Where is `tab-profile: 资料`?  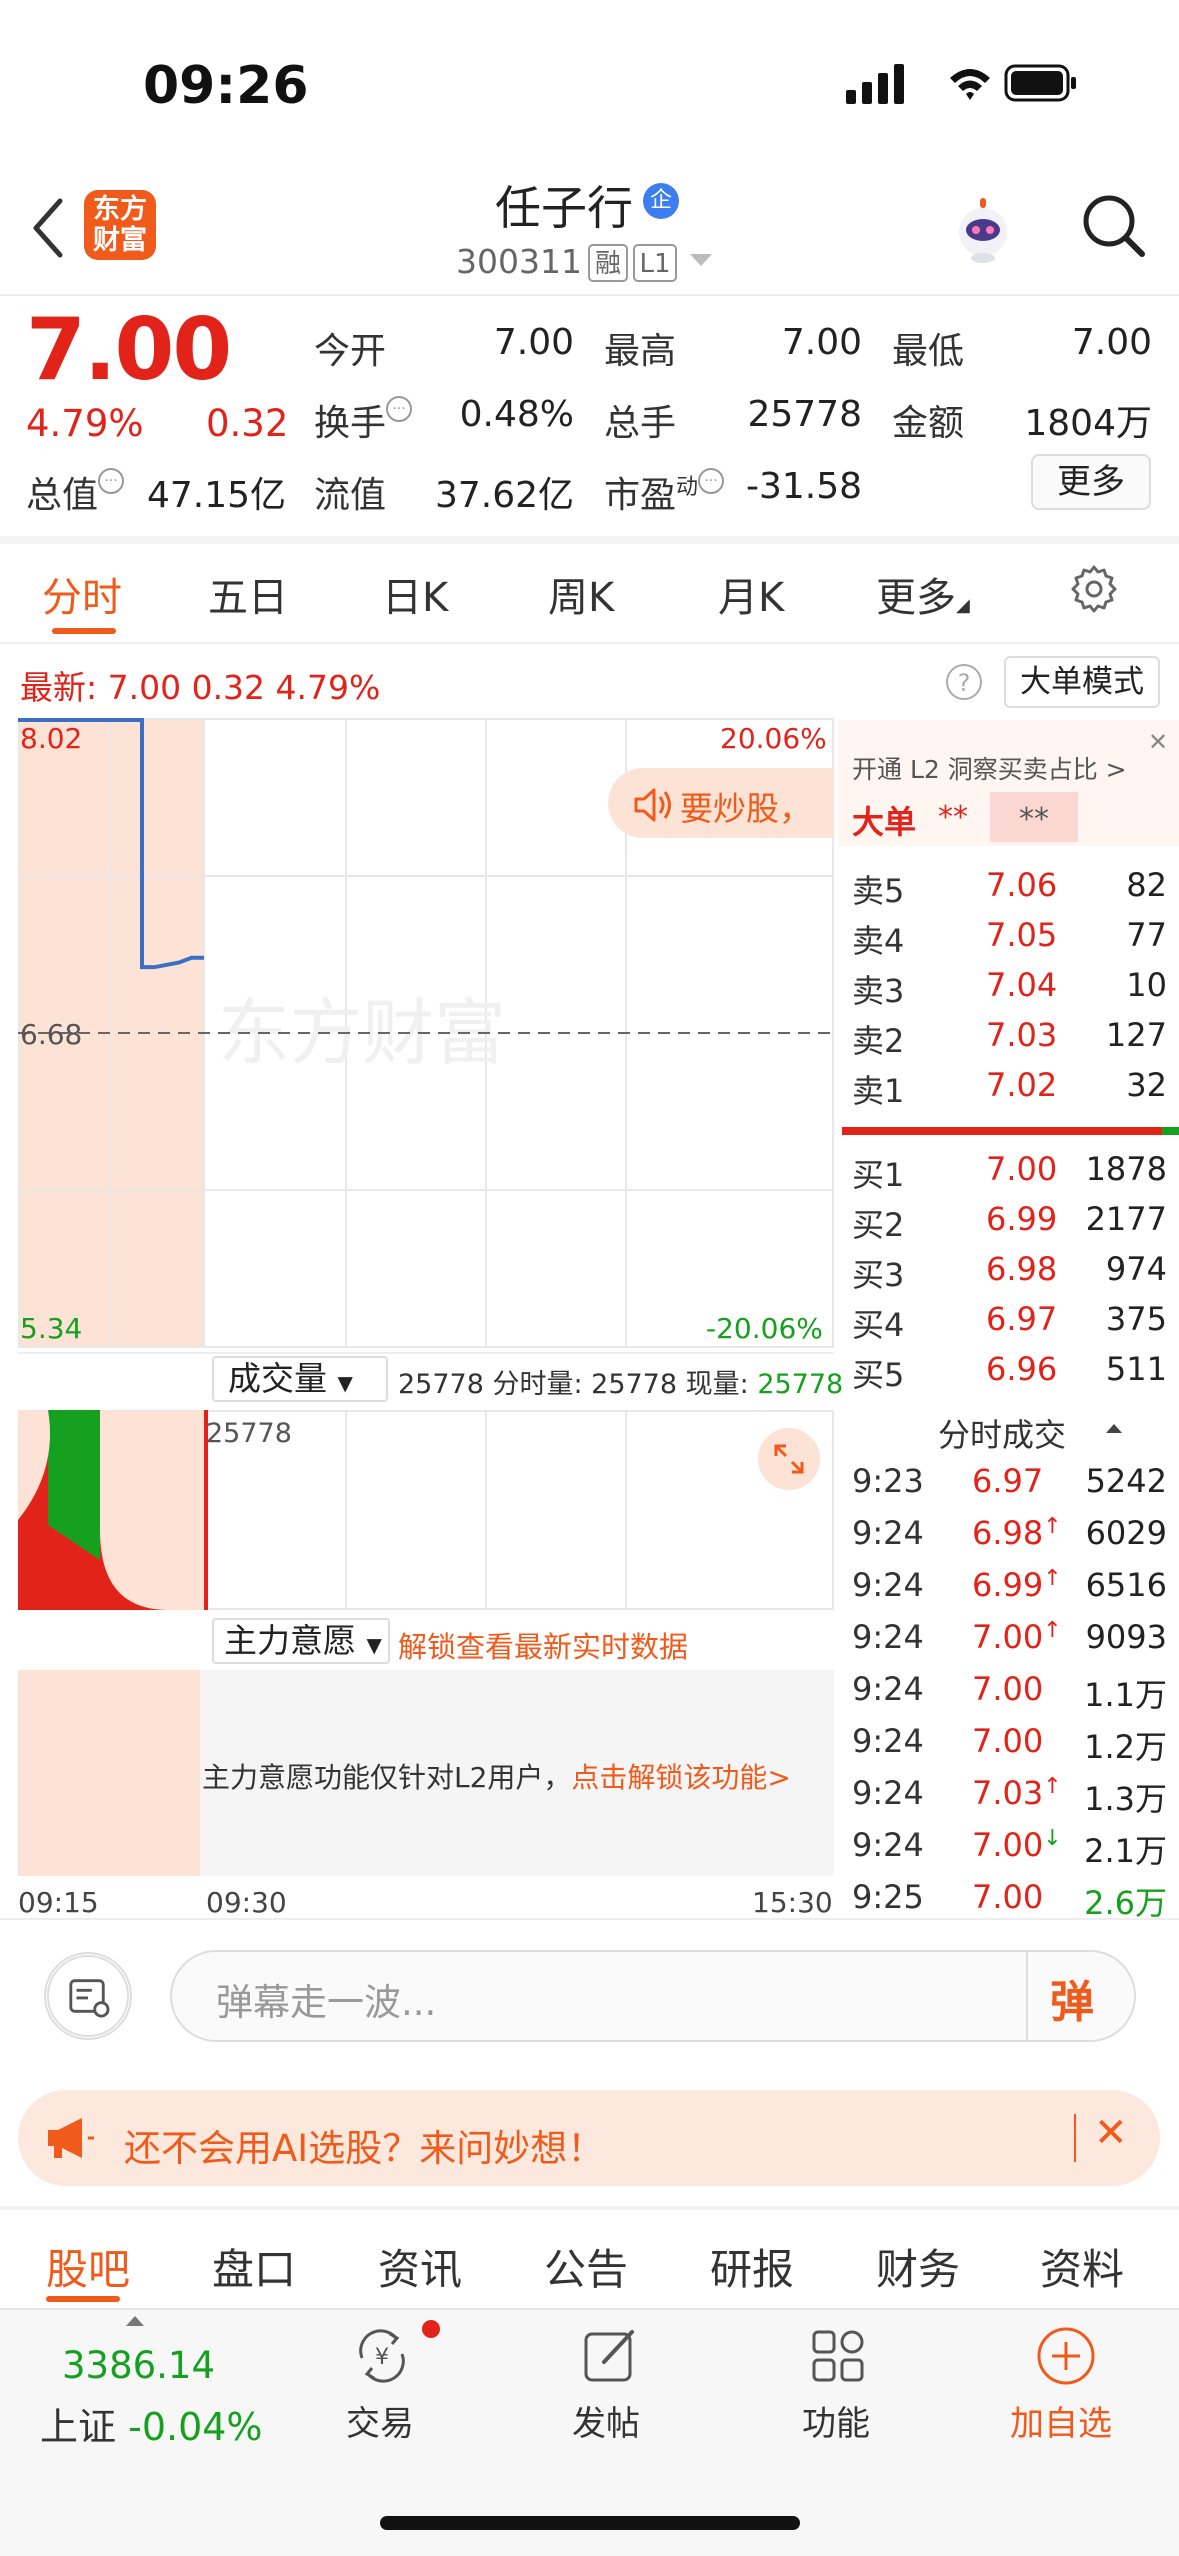 tab-profile: 资料 is located at coordinates (1082, 2266).